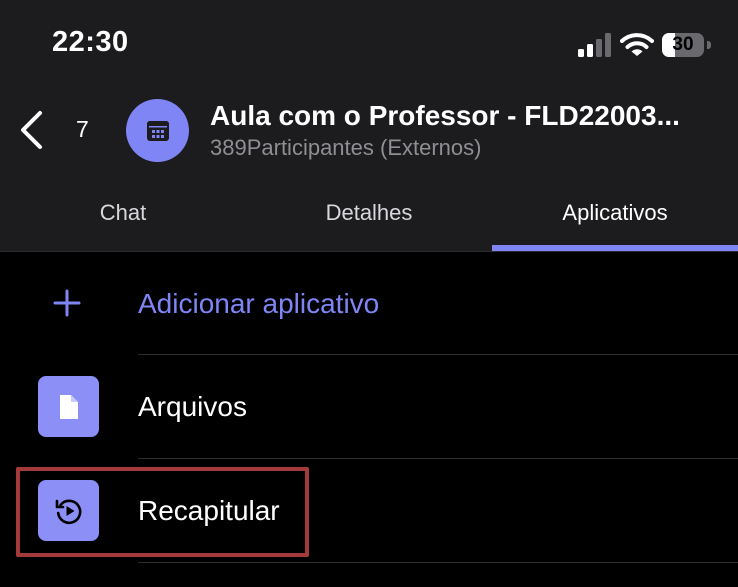 Image resolution: width=738 pixels, height=587 pixels. Describe the element at coordinates (683, 44) in the screenshot. I see `battery-level: 30` at that location.